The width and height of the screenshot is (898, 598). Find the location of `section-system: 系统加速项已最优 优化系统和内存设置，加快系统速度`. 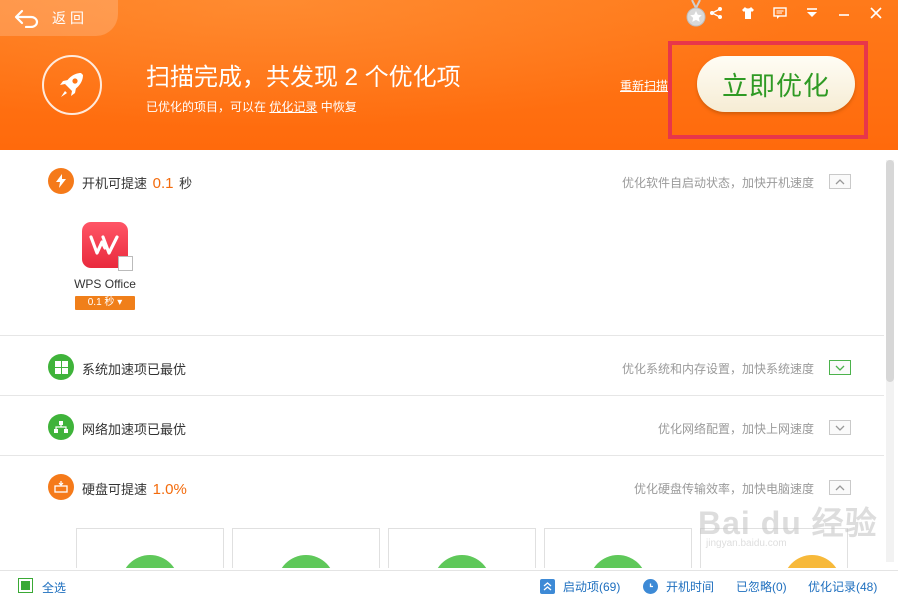

section-system: 系统加速项已最优 优化系统和内存设置，加快系统速度 is located at coordinates (442, 366).